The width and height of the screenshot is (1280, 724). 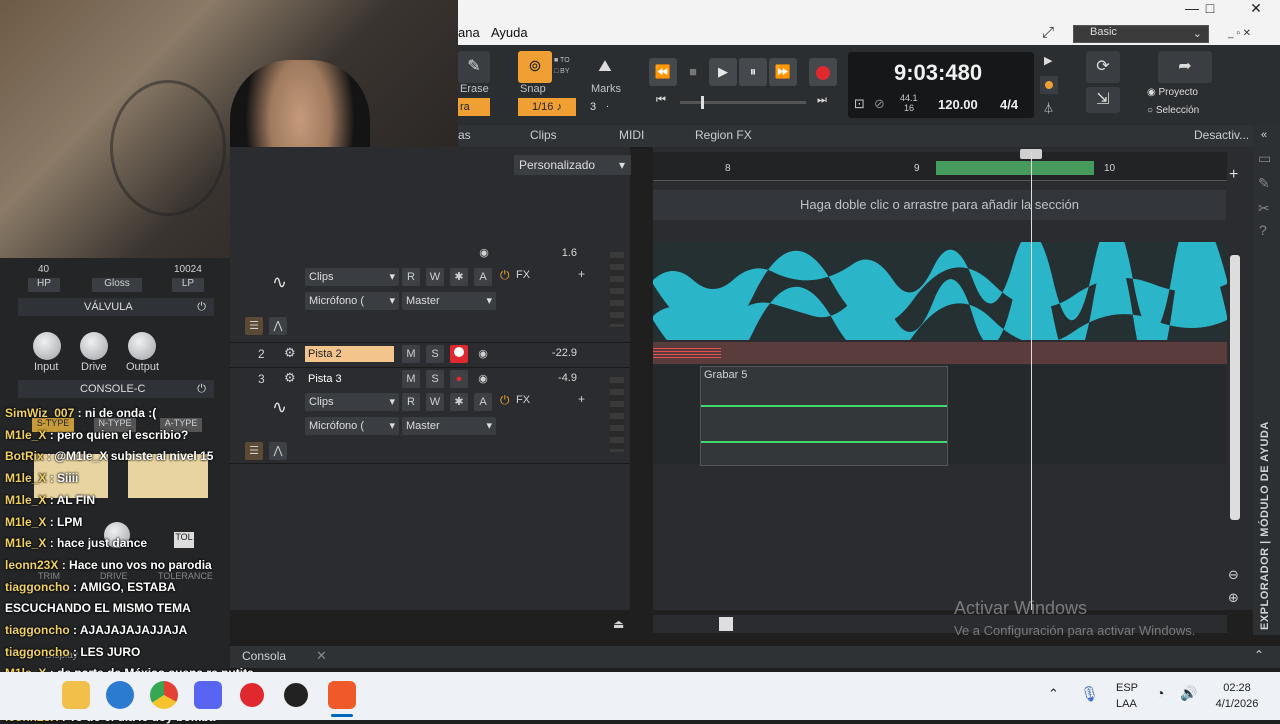 What do you see at coordinates (687, 353) in the screenshot?
I see `recording-clip` at bounding box center [687, 353].